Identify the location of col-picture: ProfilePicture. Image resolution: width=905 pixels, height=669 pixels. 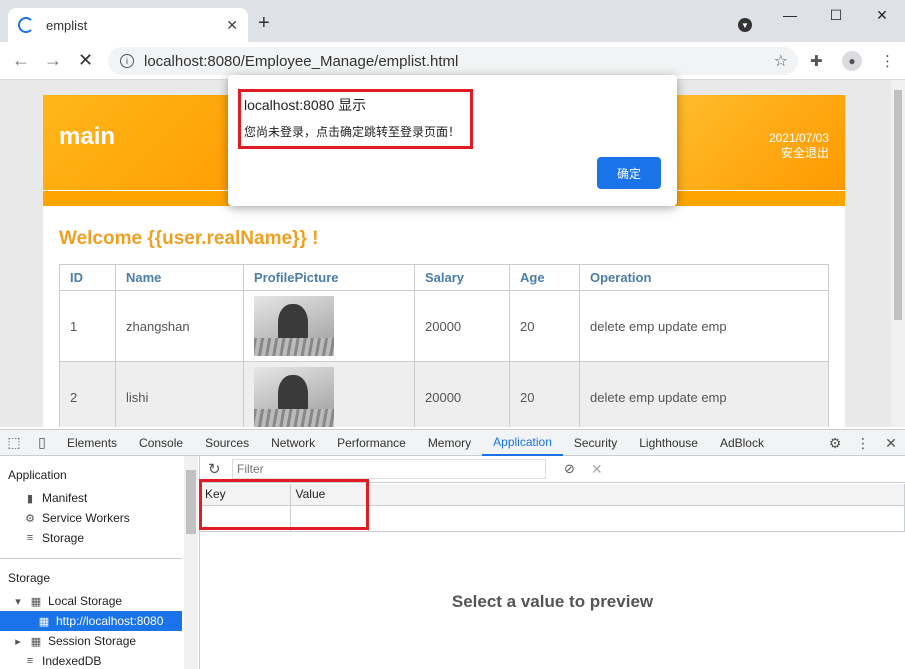
(329, 277).